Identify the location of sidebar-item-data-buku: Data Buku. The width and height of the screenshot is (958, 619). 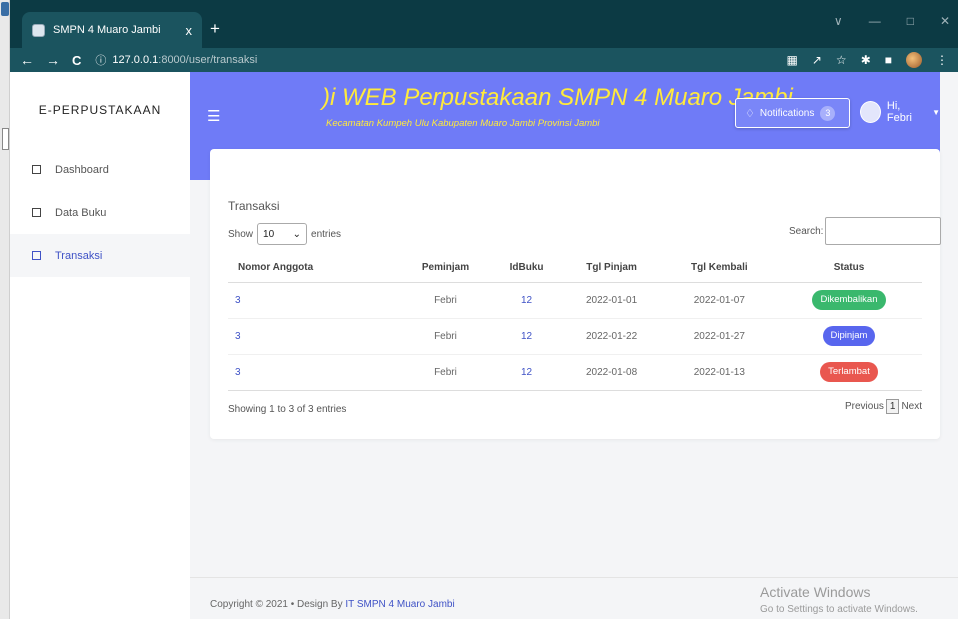
(100, 212).